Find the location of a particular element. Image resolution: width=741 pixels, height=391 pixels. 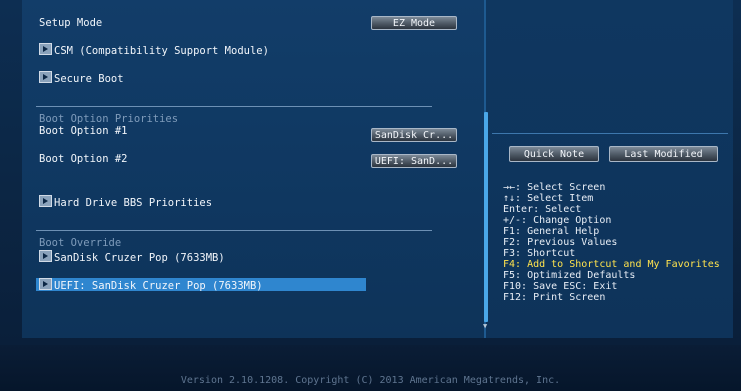

scroll-down-arrow-icon: ▼ is located at coordinates (485, 326).